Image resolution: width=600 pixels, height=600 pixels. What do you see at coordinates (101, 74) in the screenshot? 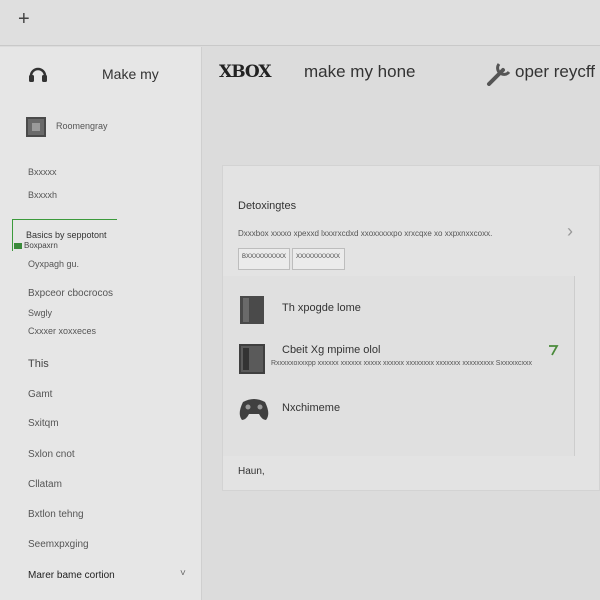
I see `sidebar-header: Make my` at bounding box center [101, 74].